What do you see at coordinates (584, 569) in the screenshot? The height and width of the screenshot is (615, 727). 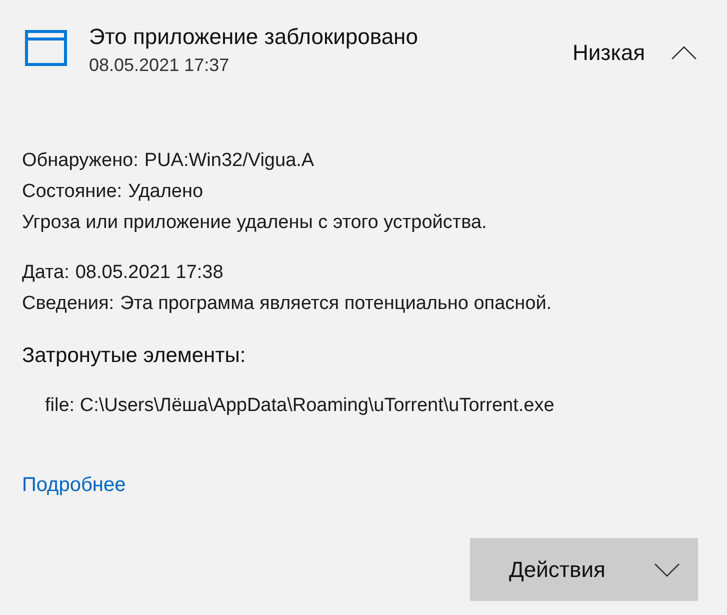 I see `actions-button: Действия` at bounding box center [584, 569].